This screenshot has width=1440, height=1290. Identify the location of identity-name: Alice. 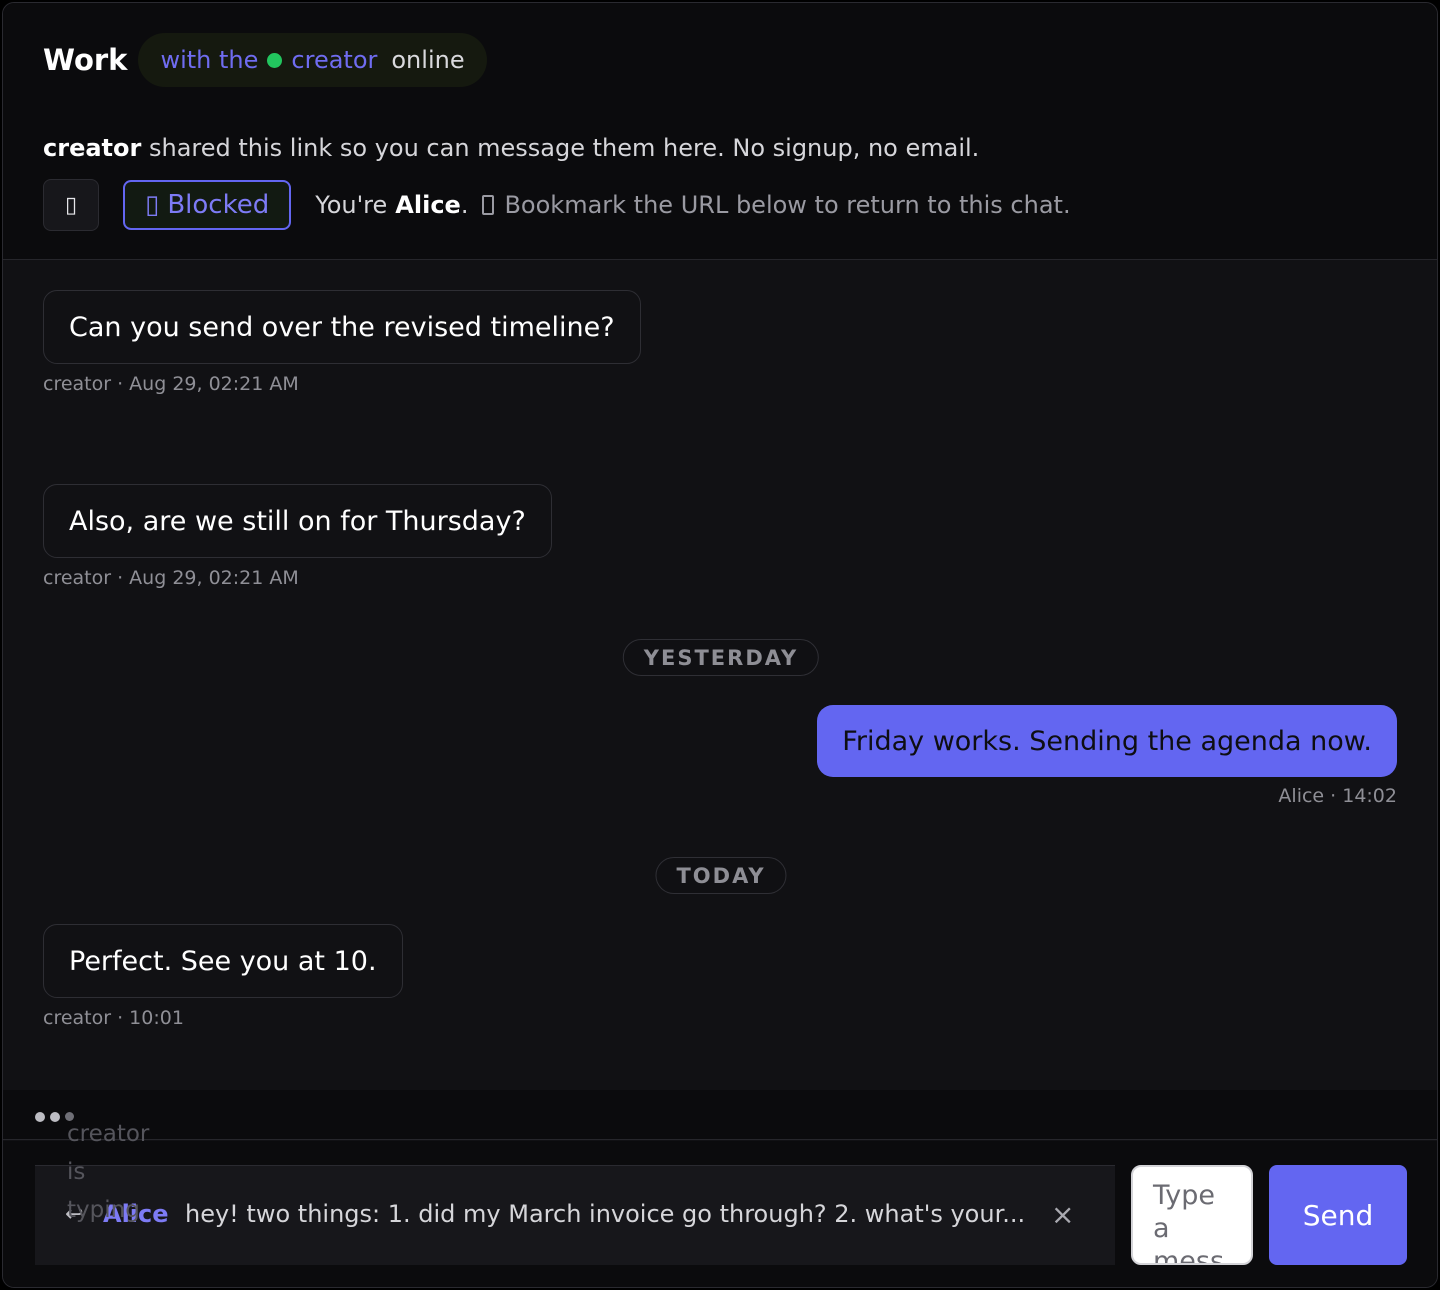
(428, 205).